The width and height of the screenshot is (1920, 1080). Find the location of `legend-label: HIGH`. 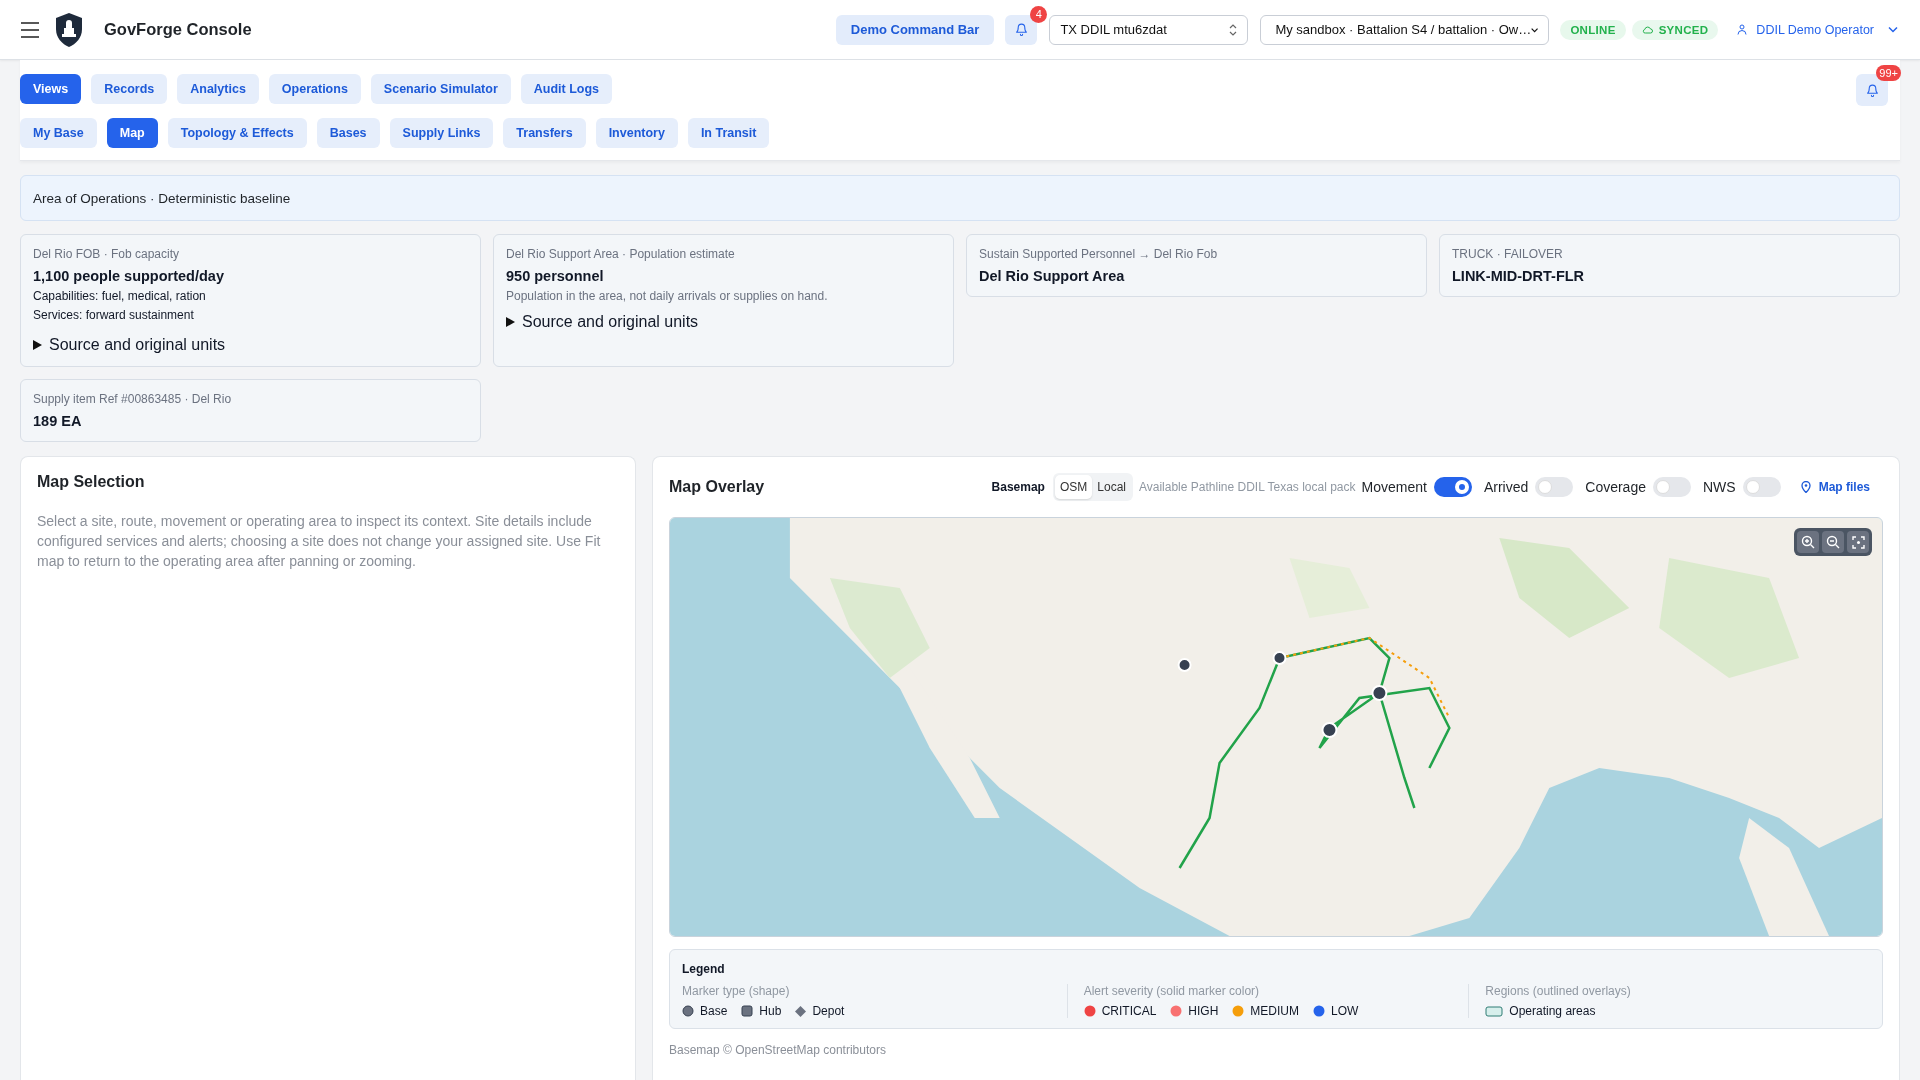

legend-label: HIGH is located at coordinates (1203, 1011).